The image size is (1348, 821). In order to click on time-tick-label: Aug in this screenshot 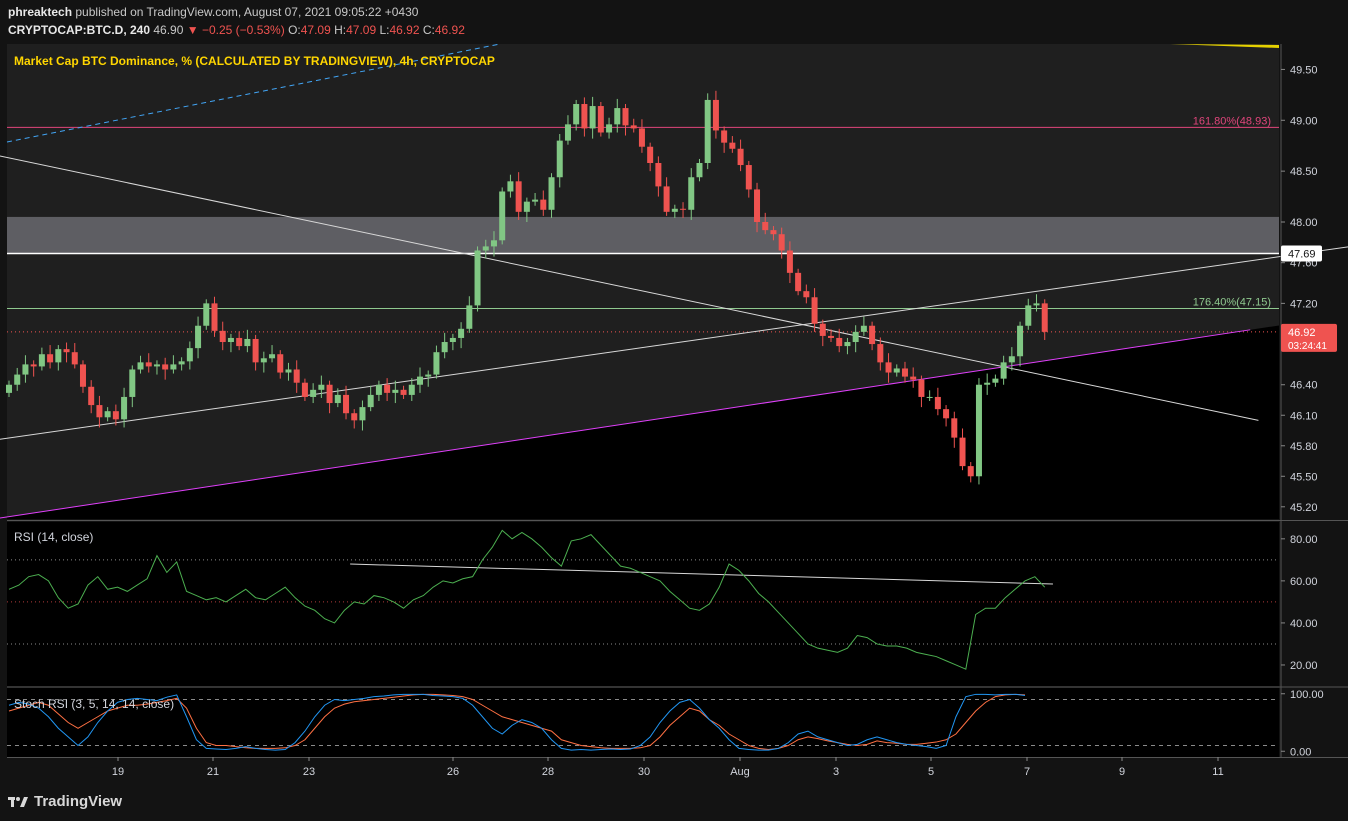, I will do `click(740, 772)`.